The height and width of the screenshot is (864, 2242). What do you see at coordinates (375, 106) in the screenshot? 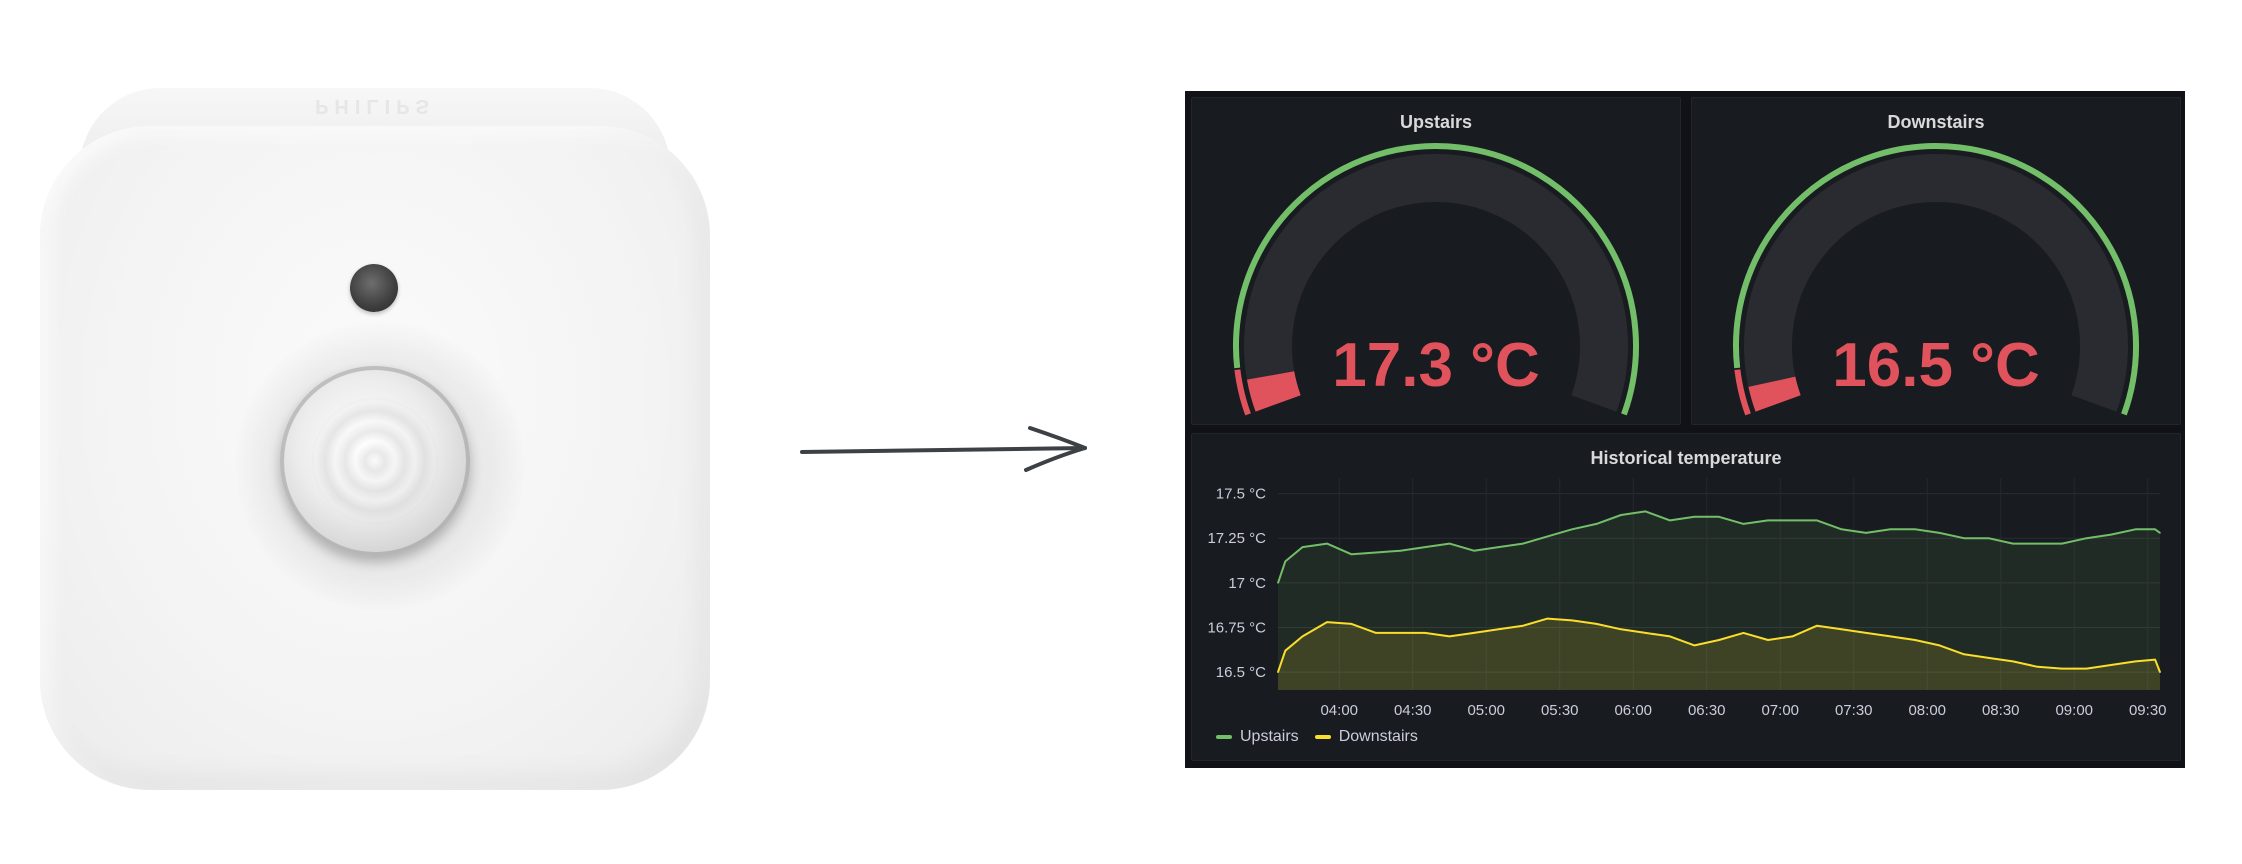
I see `sensor-brand-logo: PHILIPS` at bounding box center [375, 106].